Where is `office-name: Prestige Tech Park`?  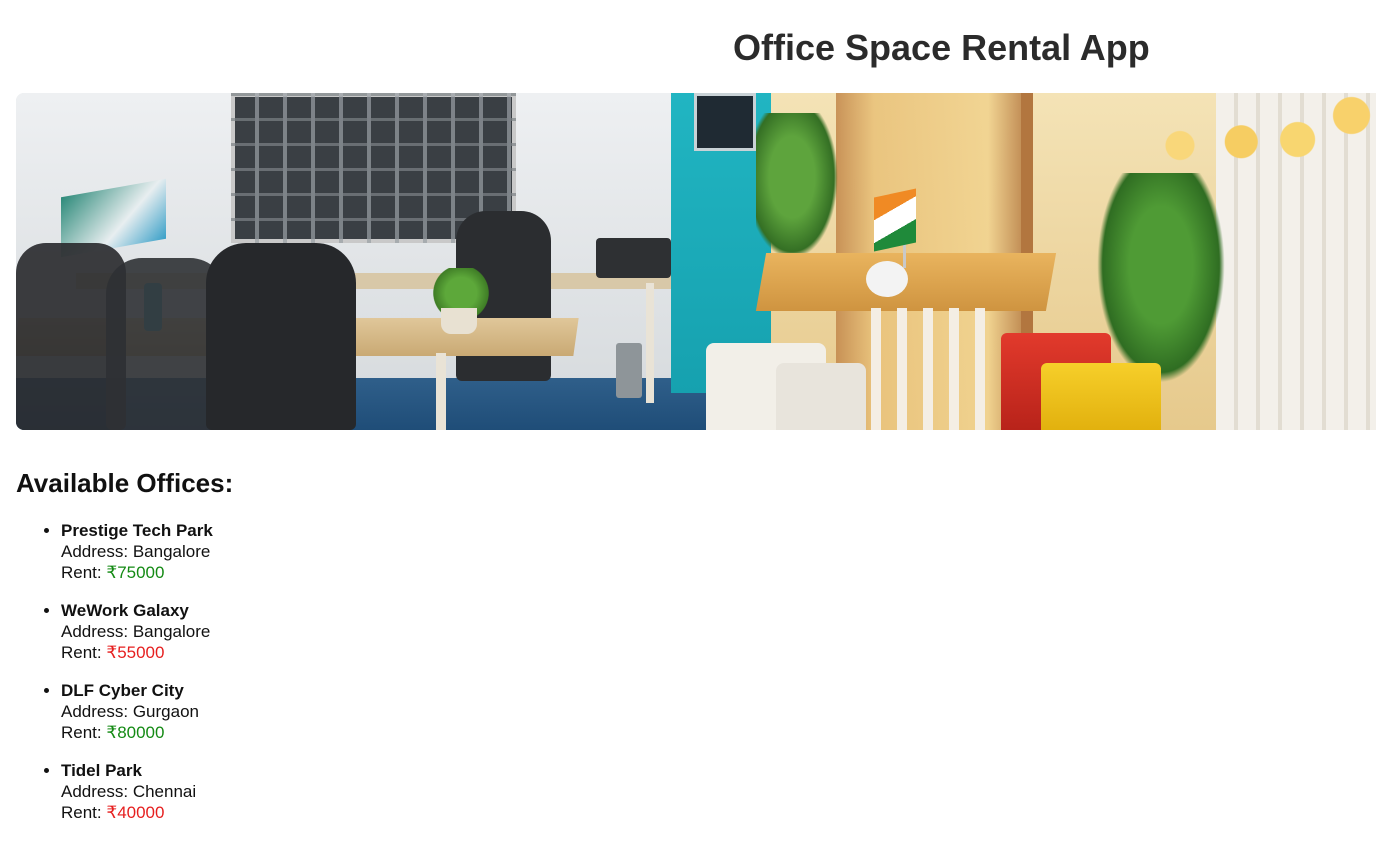 office-name: Prestige Tech Park is located at coordinates (137, 530).